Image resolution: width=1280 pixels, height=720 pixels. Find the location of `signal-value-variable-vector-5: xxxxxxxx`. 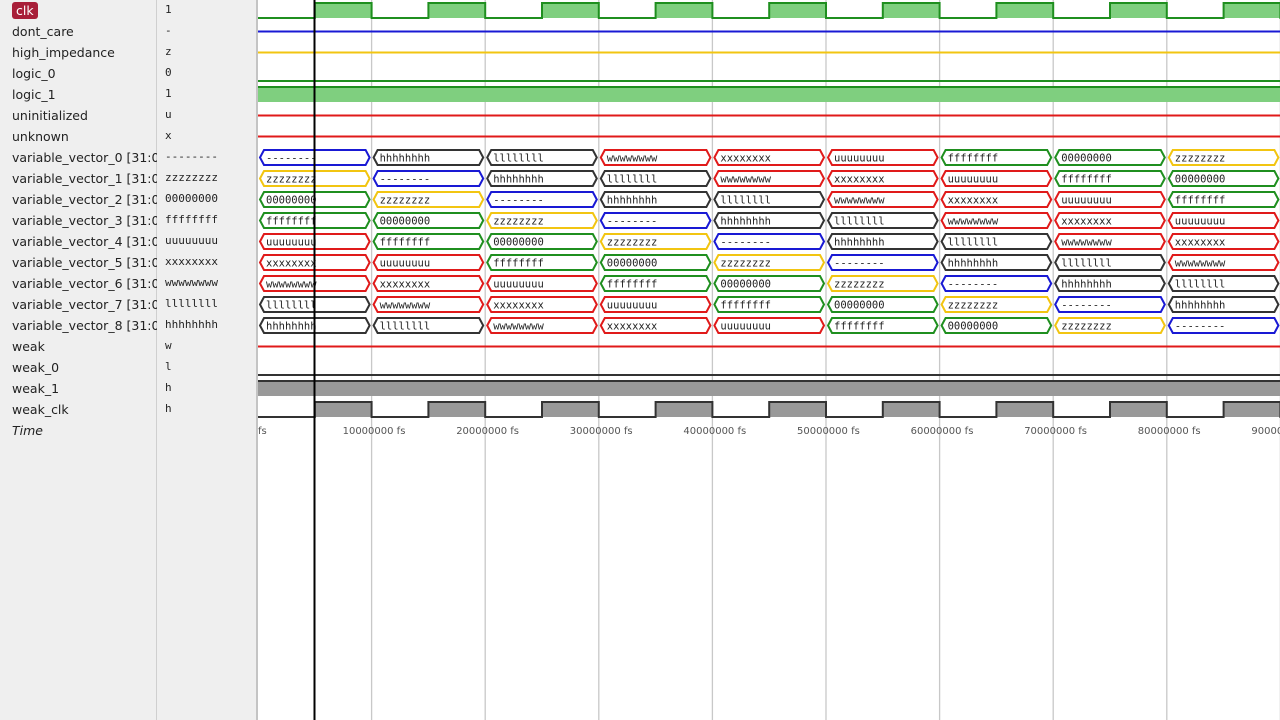

signal-value-variable-vector-5: xxxxxxxx is located at coordinates (191, 261).